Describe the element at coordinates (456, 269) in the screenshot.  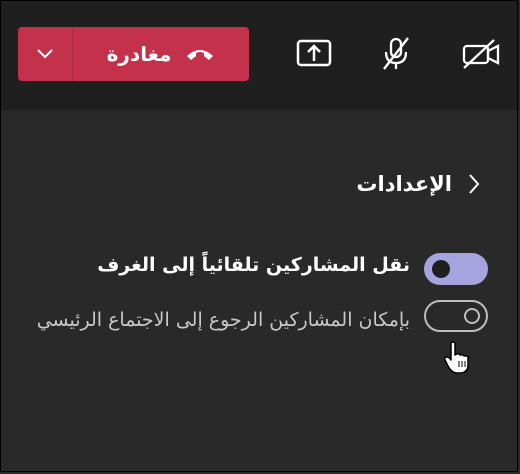
I see `move-participants-toggle` at that location.